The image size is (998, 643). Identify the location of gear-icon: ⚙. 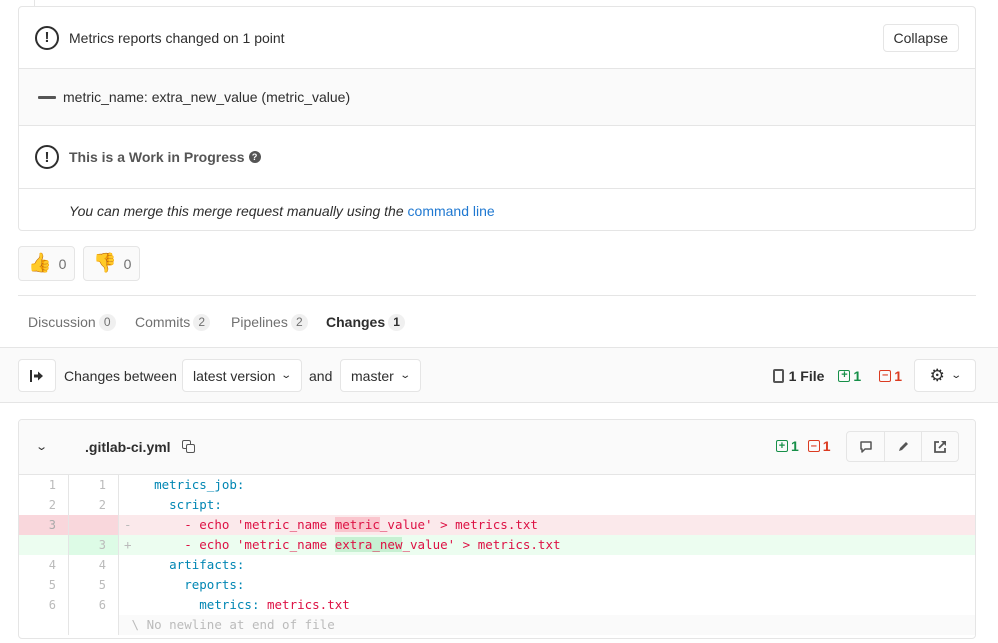
(937, 375).